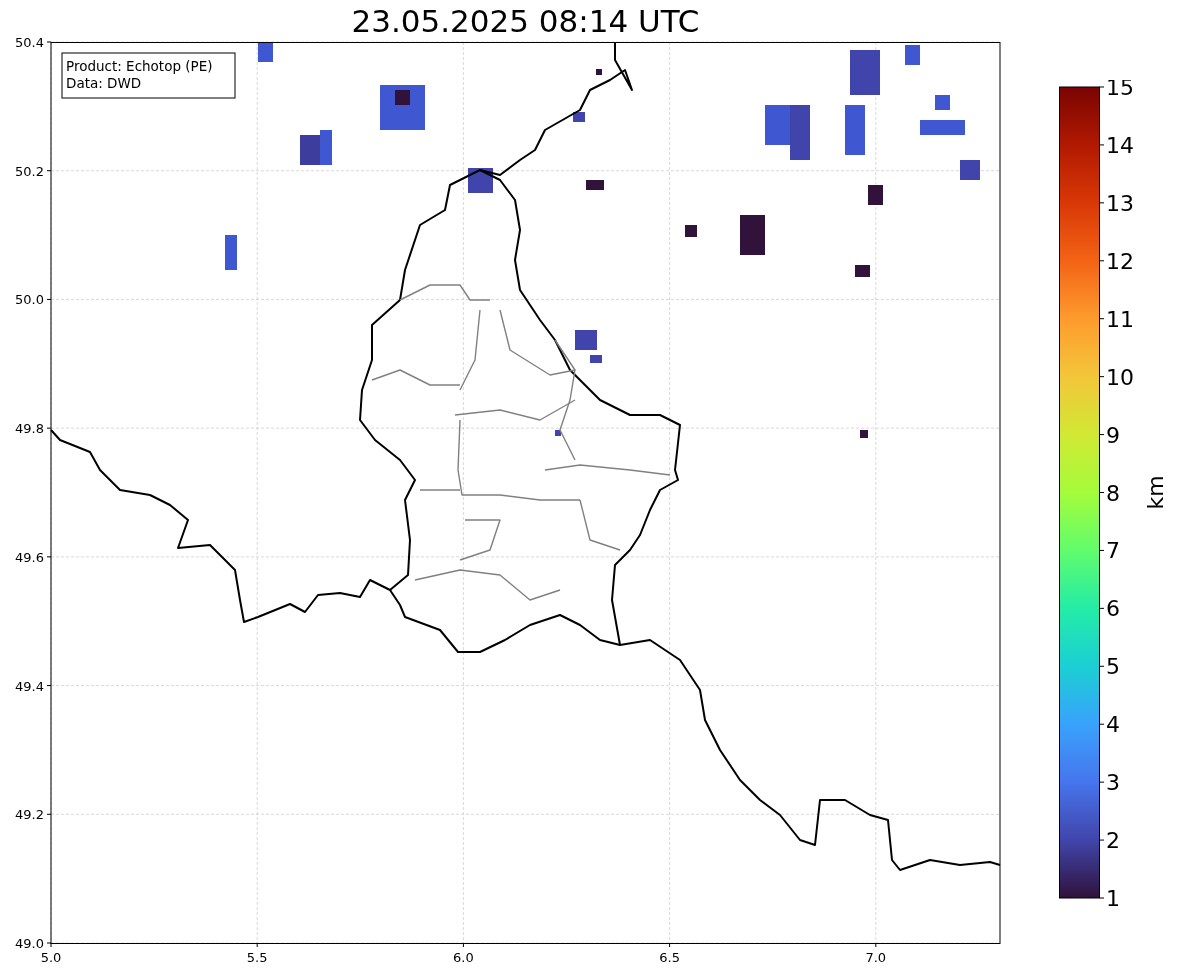  Describe the element at coordinates (29, 943) in the screenshot. I see `axis-tick-label: 49.0` at that location.